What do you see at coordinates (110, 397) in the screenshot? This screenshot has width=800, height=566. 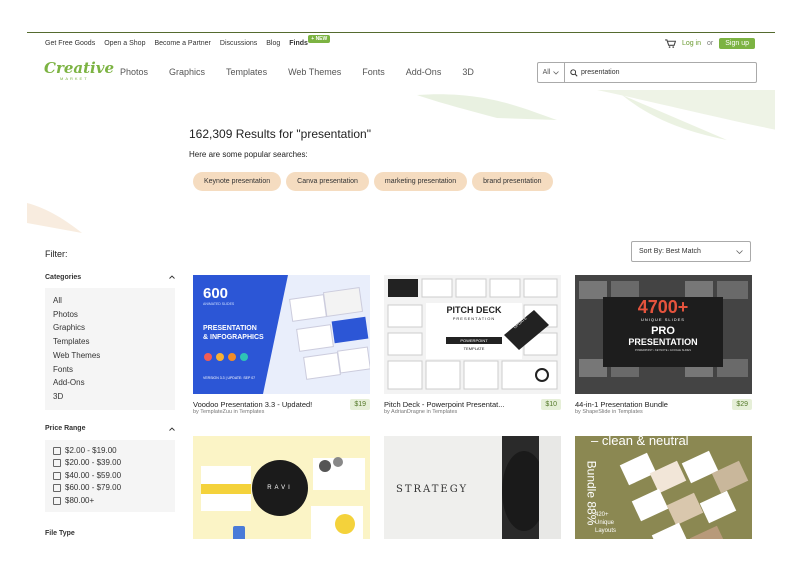 I see `category-3d: 3D` at bounding box center [110, 397].